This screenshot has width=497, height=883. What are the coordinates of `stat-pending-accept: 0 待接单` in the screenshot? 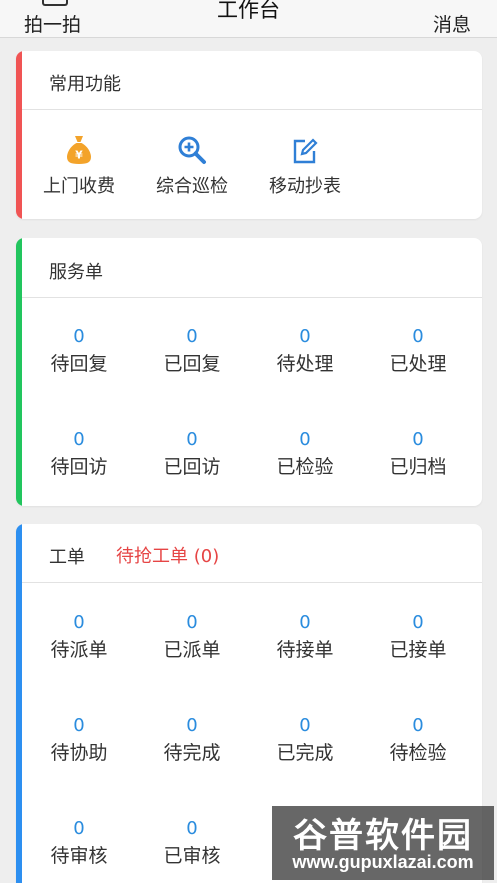 It's located at (305, 637).